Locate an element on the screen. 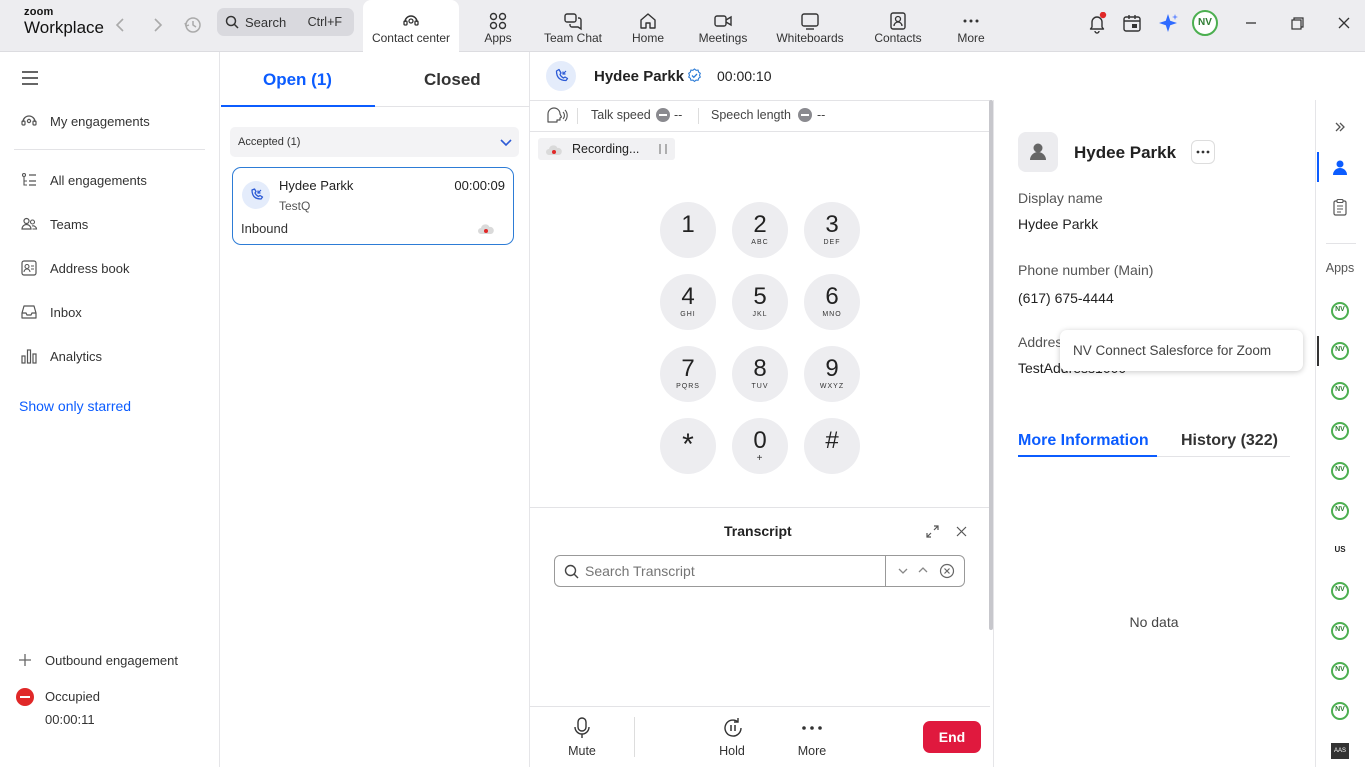  dialpad-key-8: 8 TUV is located at coordinates (760, 374).